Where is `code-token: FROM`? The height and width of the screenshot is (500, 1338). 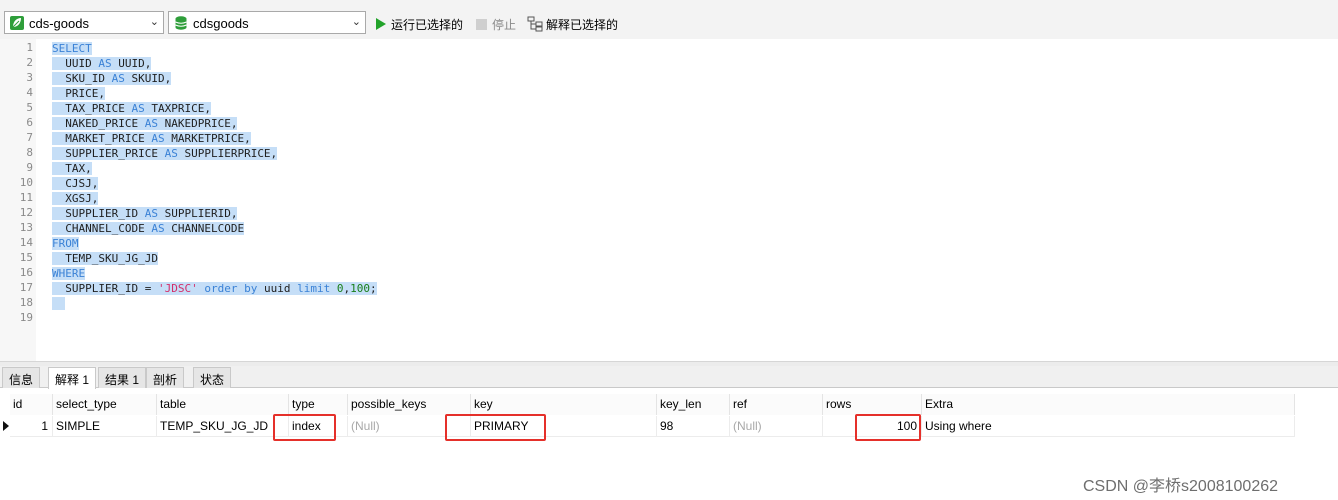 code-token: FROM is located at coordinates (65, 243).